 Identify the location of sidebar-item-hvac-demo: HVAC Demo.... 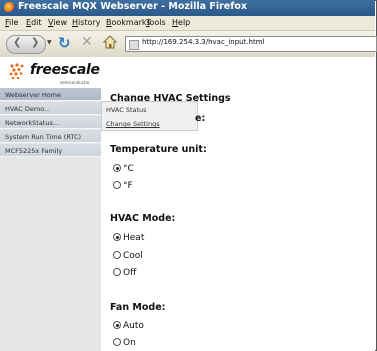
(50, 108).